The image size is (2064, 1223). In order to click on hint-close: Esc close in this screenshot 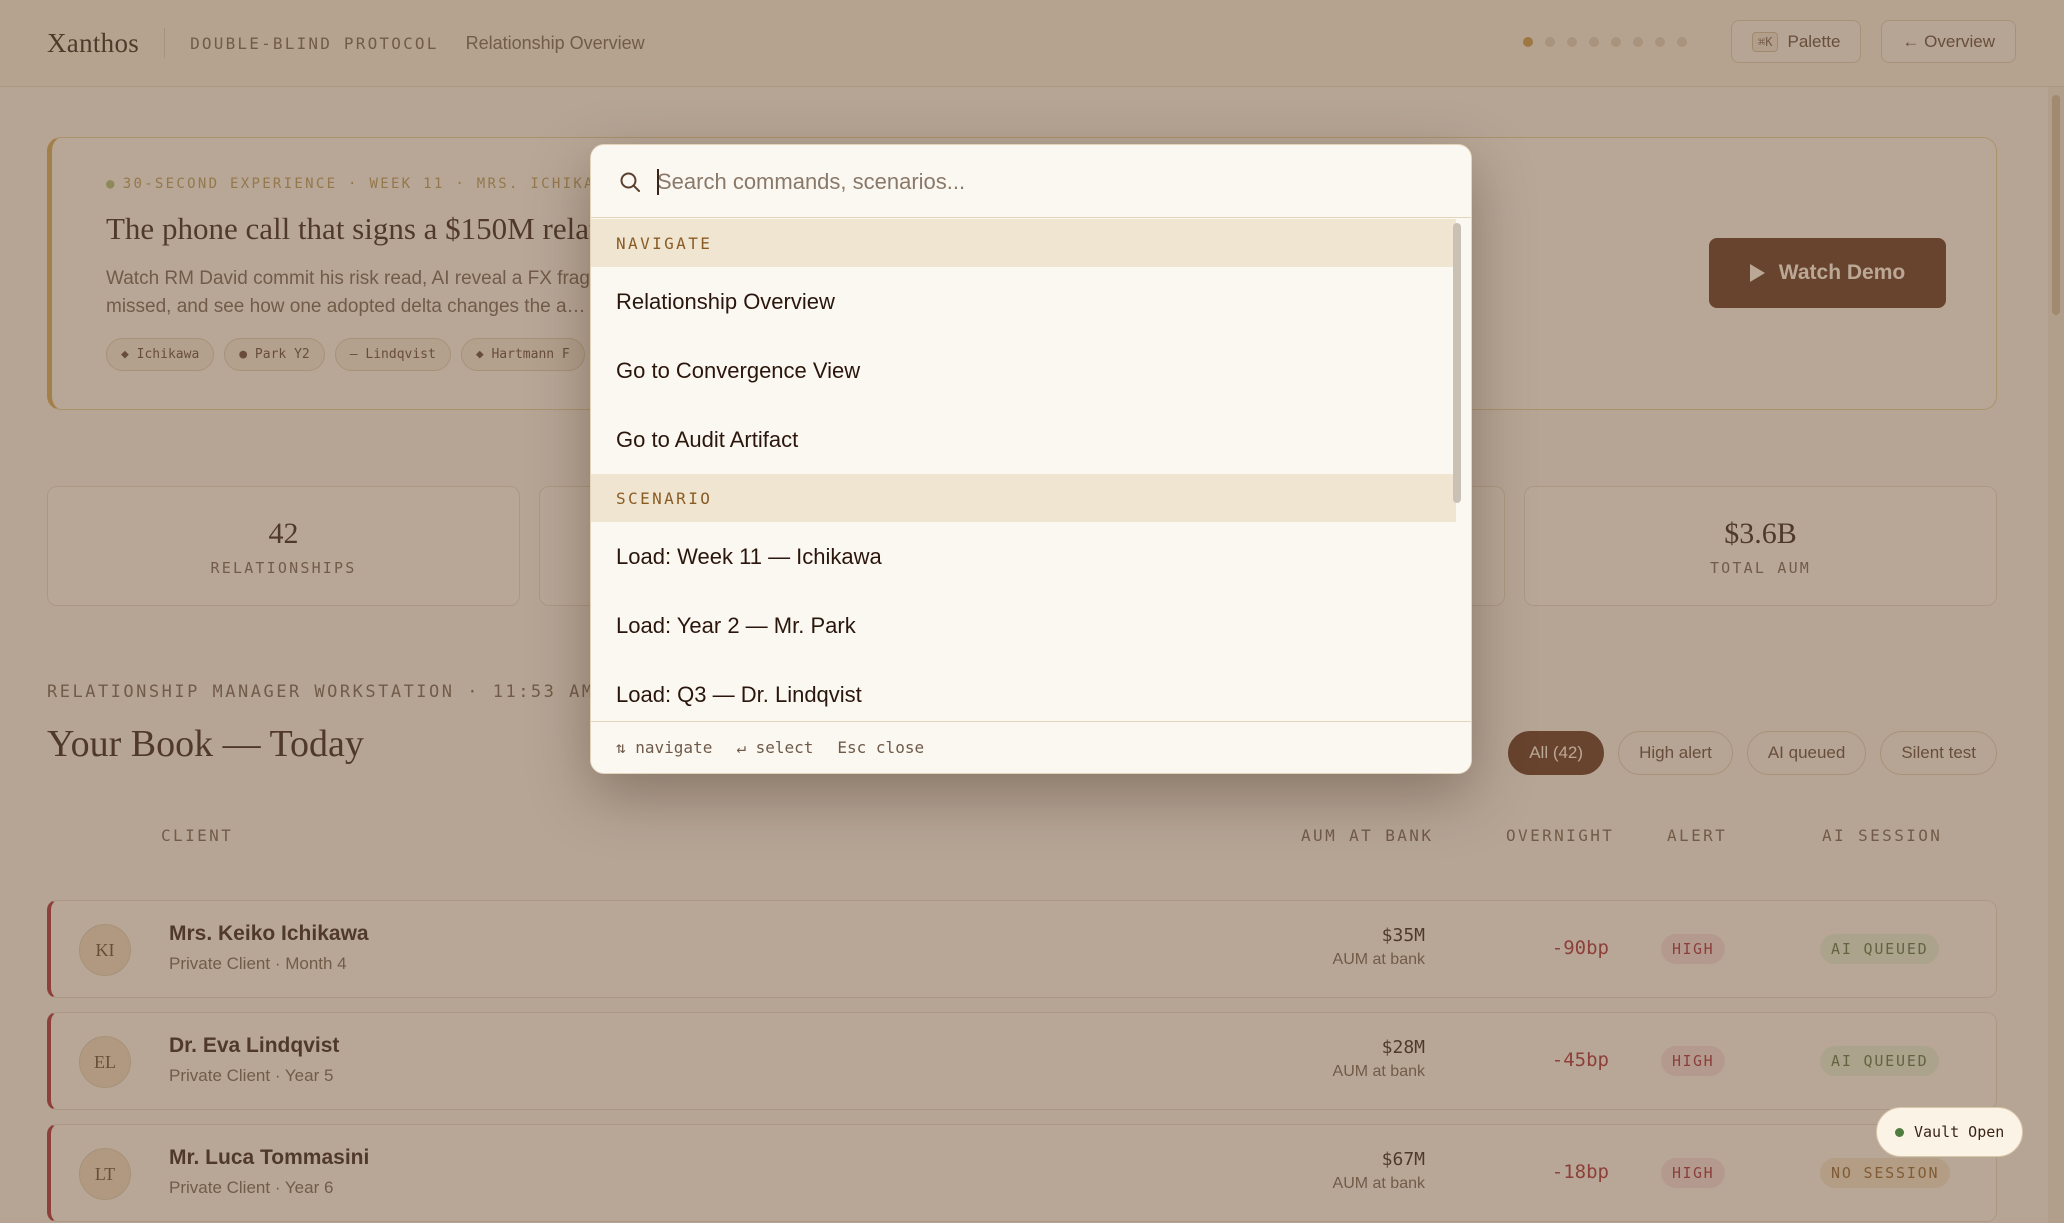, I will do `click(881, 747)`.